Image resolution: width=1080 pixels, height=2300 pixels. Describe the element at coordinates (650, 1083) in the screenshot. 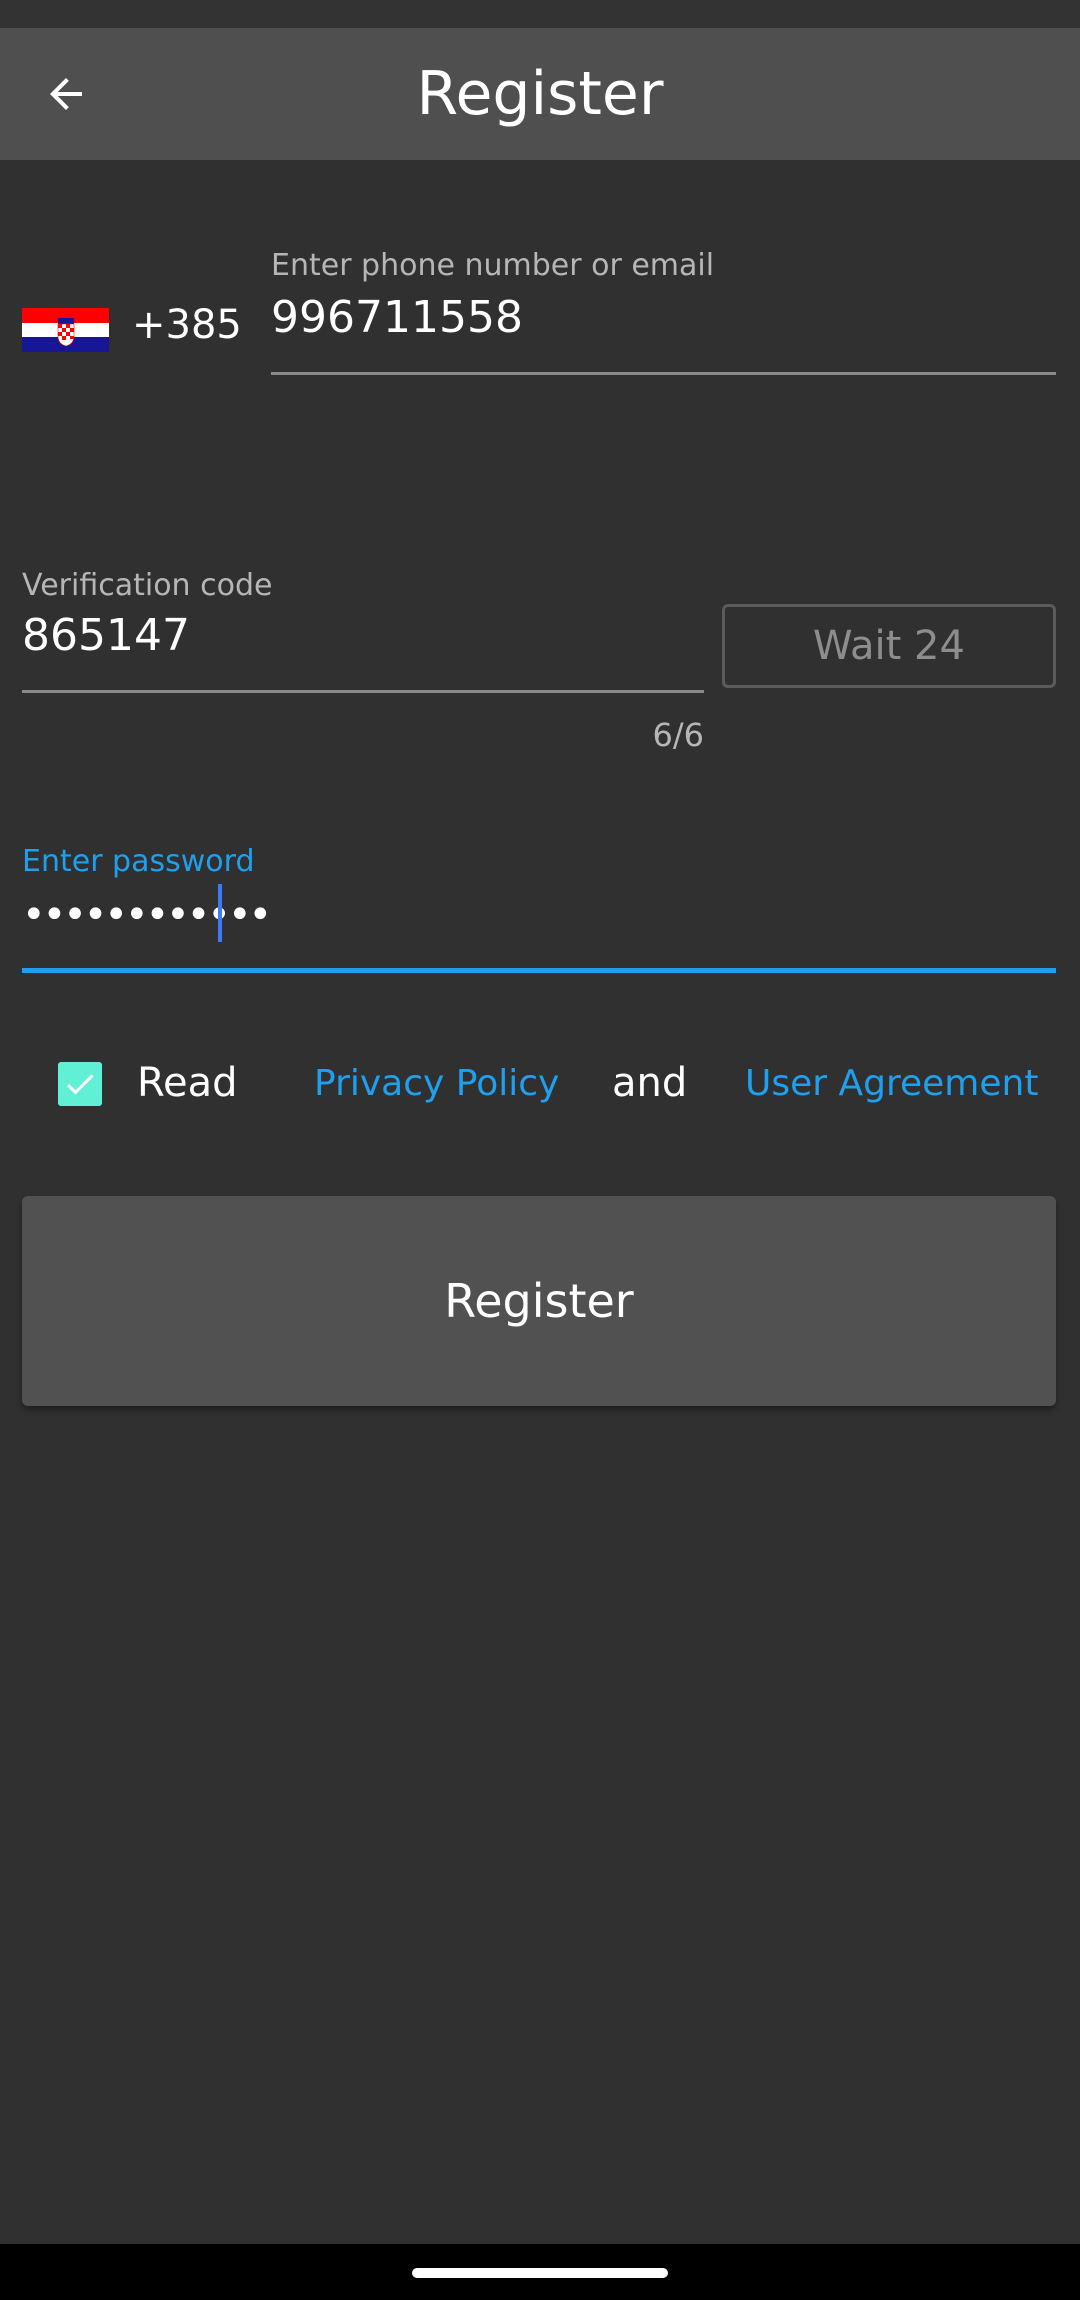

I see `and-text: and` at that location.